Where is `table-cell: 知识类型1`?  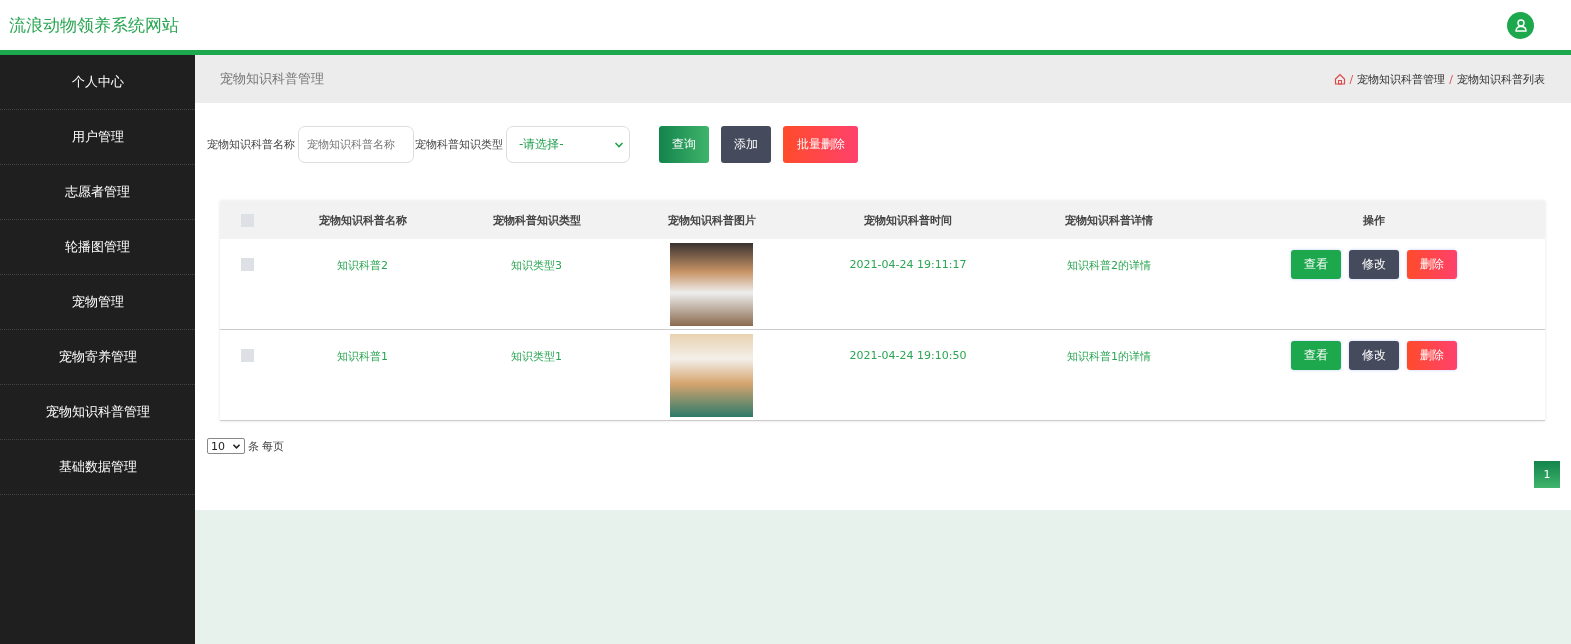 table-cell: 知识类型1 is located at coordinates (536, 356).